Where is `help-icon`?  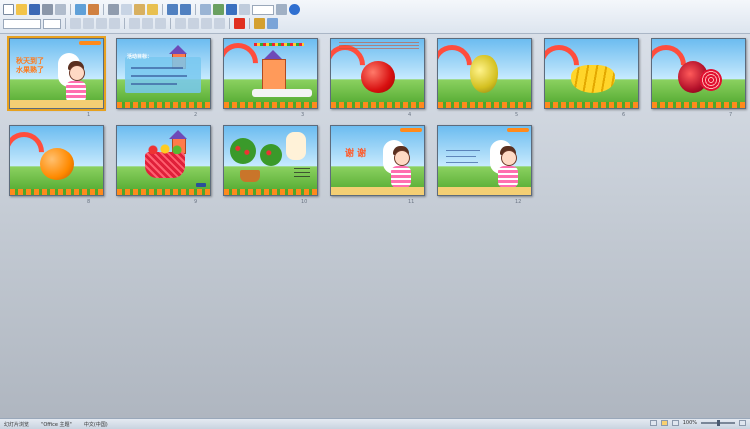 help-icon is located at coordinates (294, 9).